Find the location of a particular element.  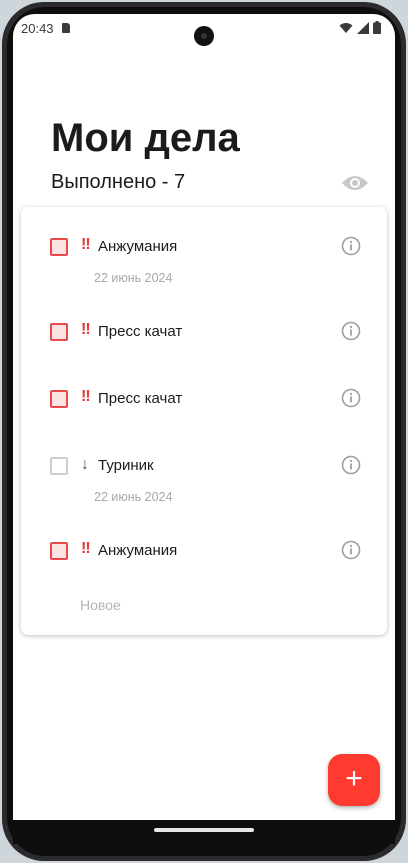

task-item: ‼ Анжумания is located at coordinates (204, 556).